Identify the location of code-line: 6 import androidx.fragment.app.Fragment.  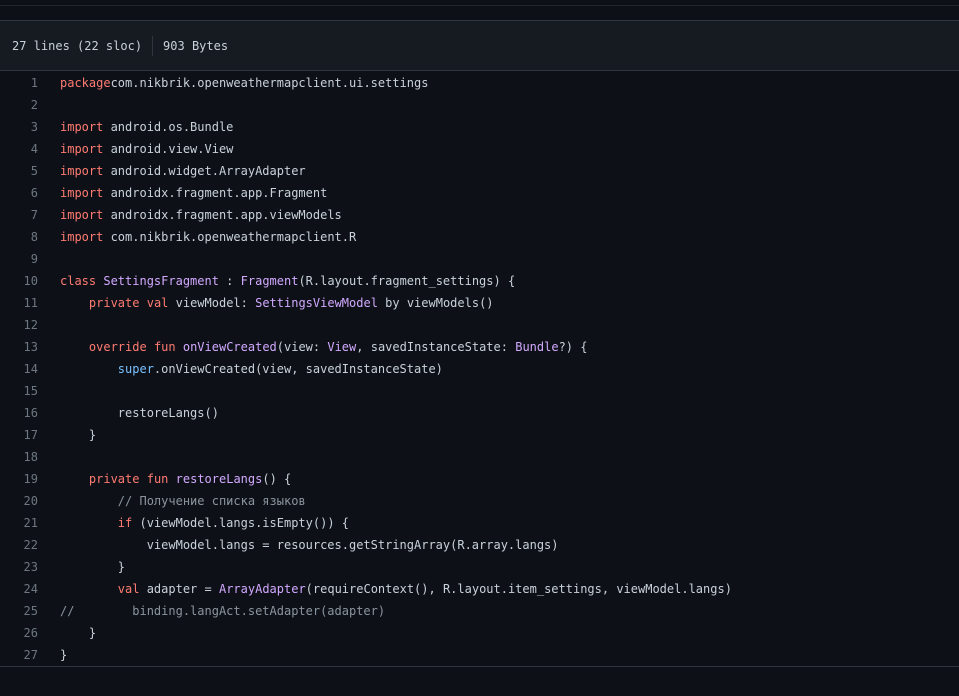
(479, 193).